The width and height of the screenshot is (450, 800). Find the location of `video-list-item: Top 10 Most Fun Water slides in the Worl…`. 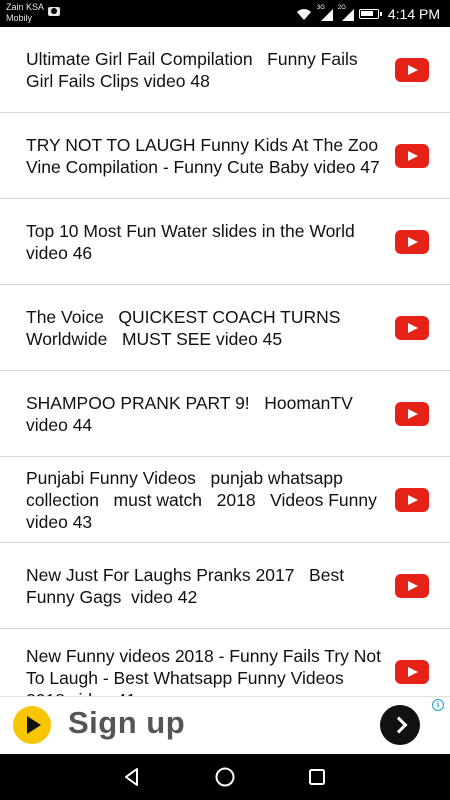

video-list-item: Top 10 Most Fun Water slides in the Worl… is located at coordinates (225, 242).